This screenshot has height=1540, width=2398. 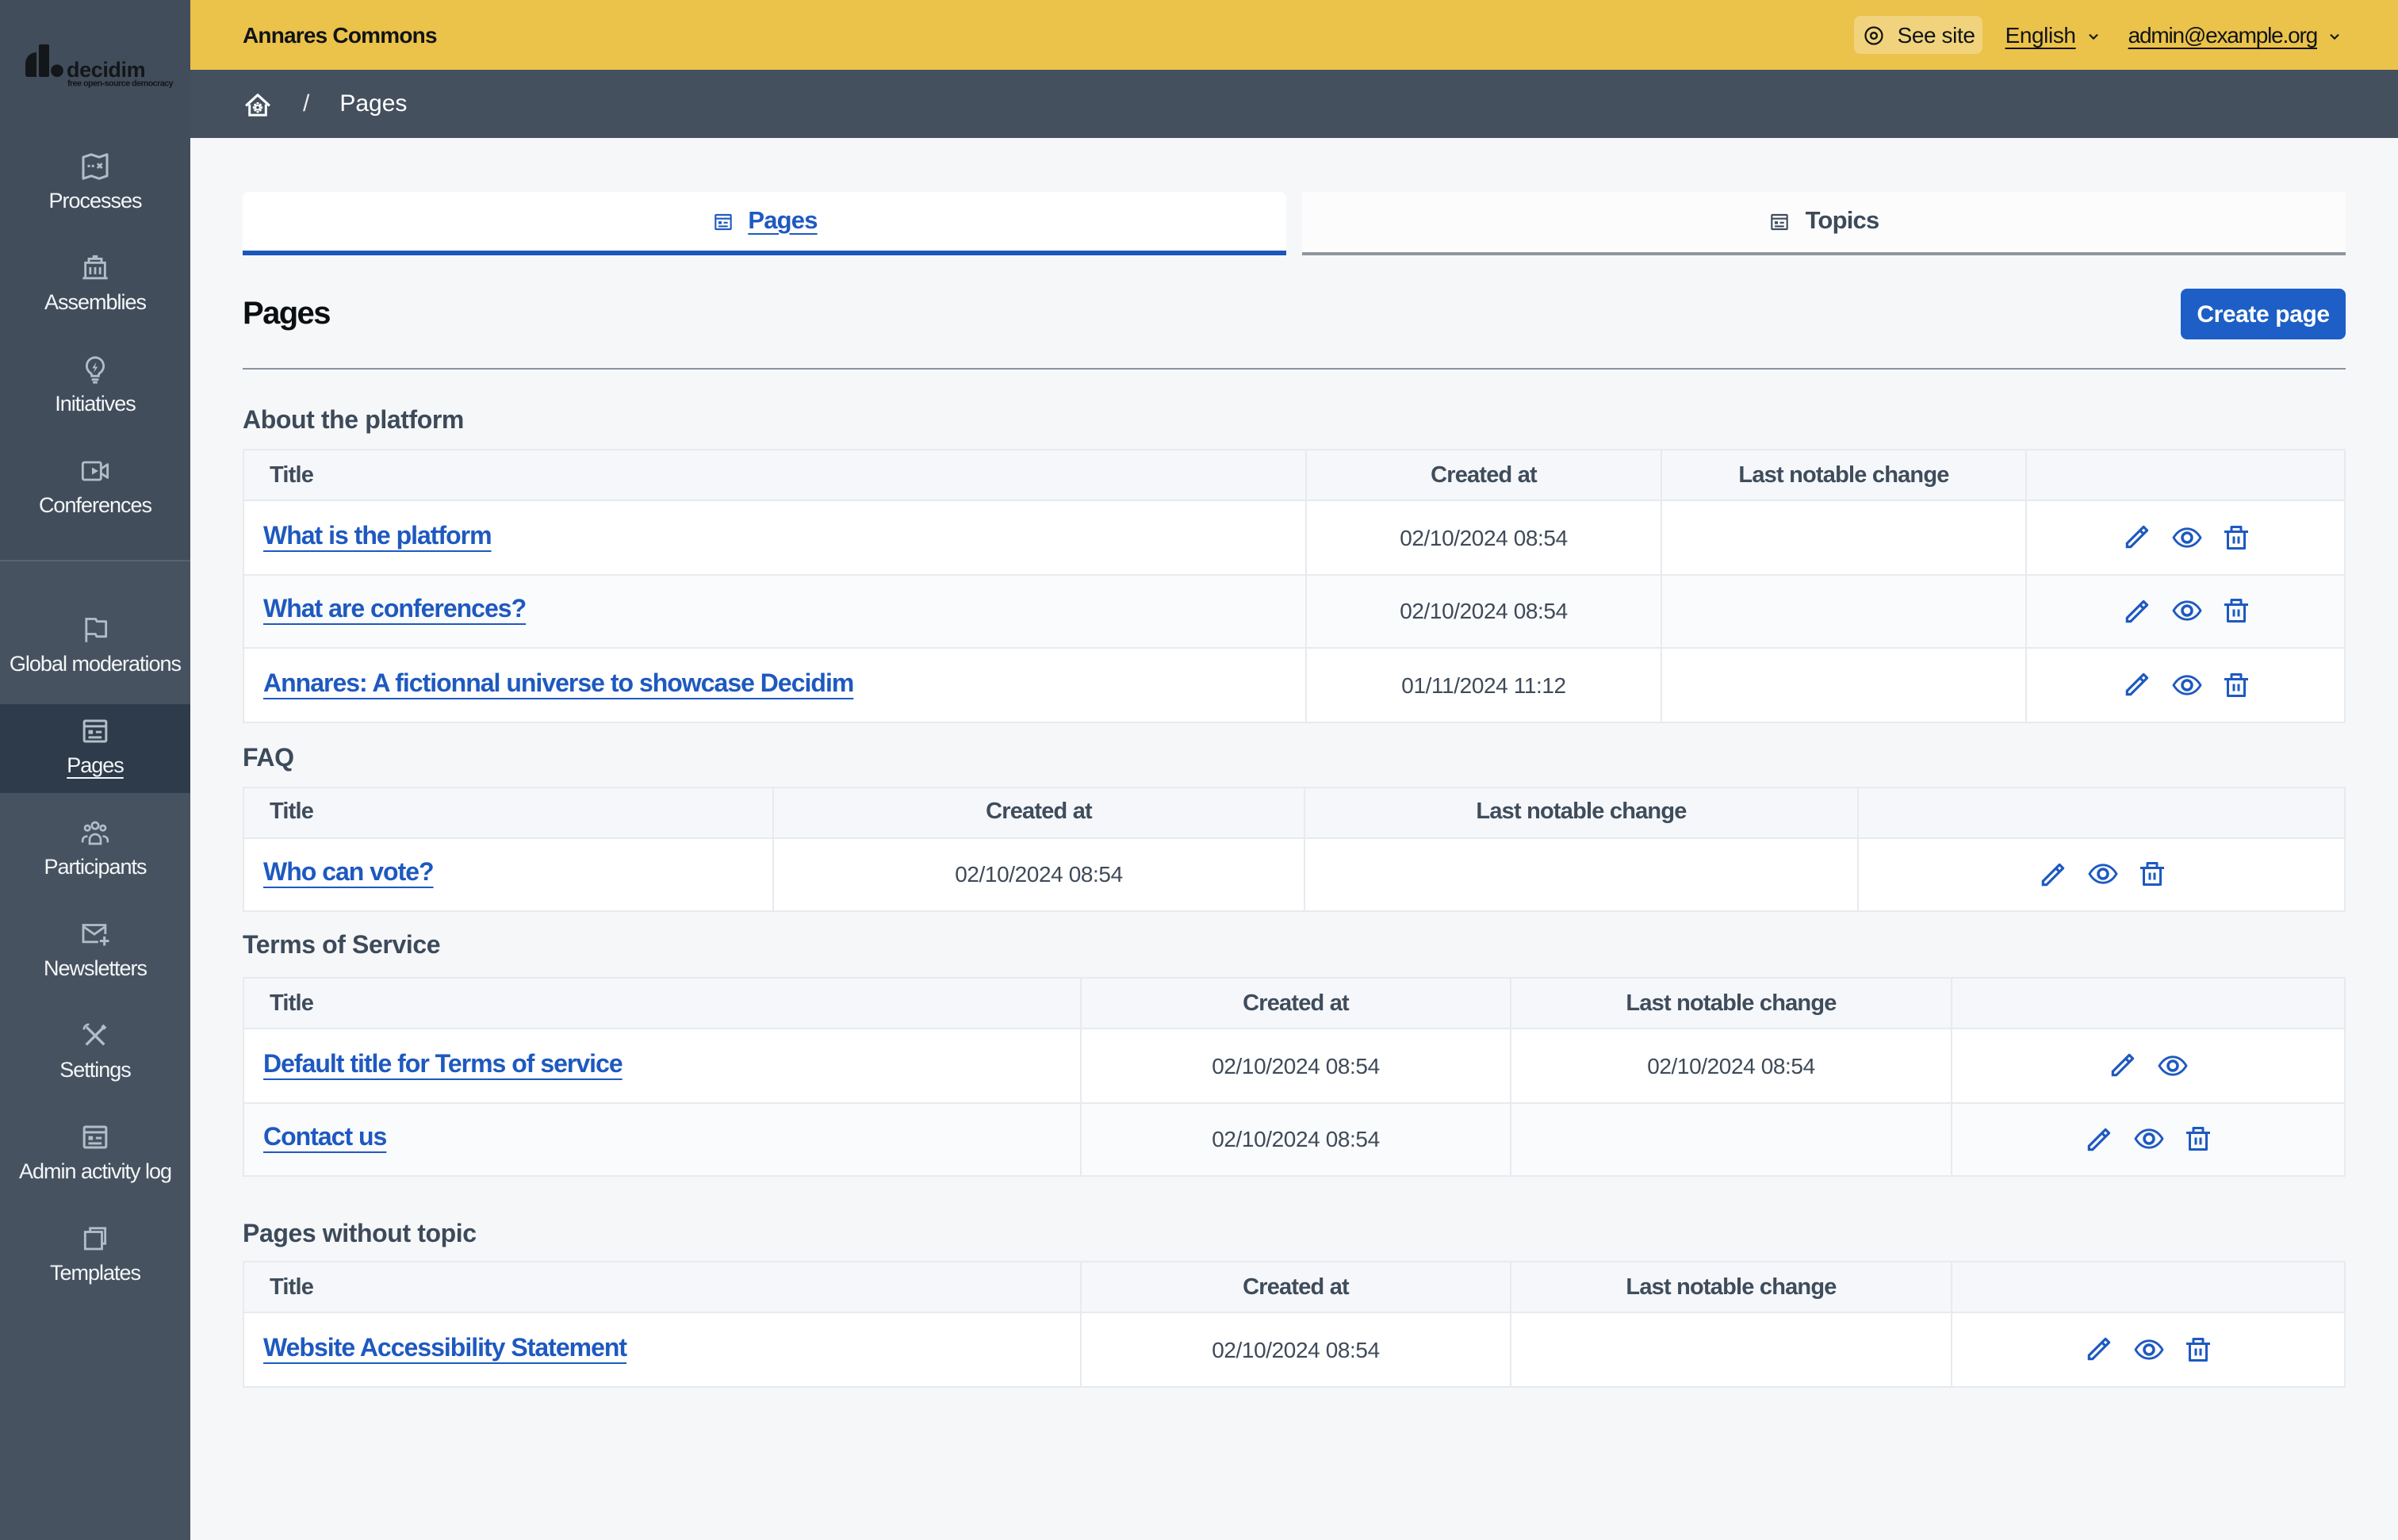 What do you see at coordinates (106, 70) in the screenshot?
I see `svg-text: decidim` at bounding box center [106, 70].